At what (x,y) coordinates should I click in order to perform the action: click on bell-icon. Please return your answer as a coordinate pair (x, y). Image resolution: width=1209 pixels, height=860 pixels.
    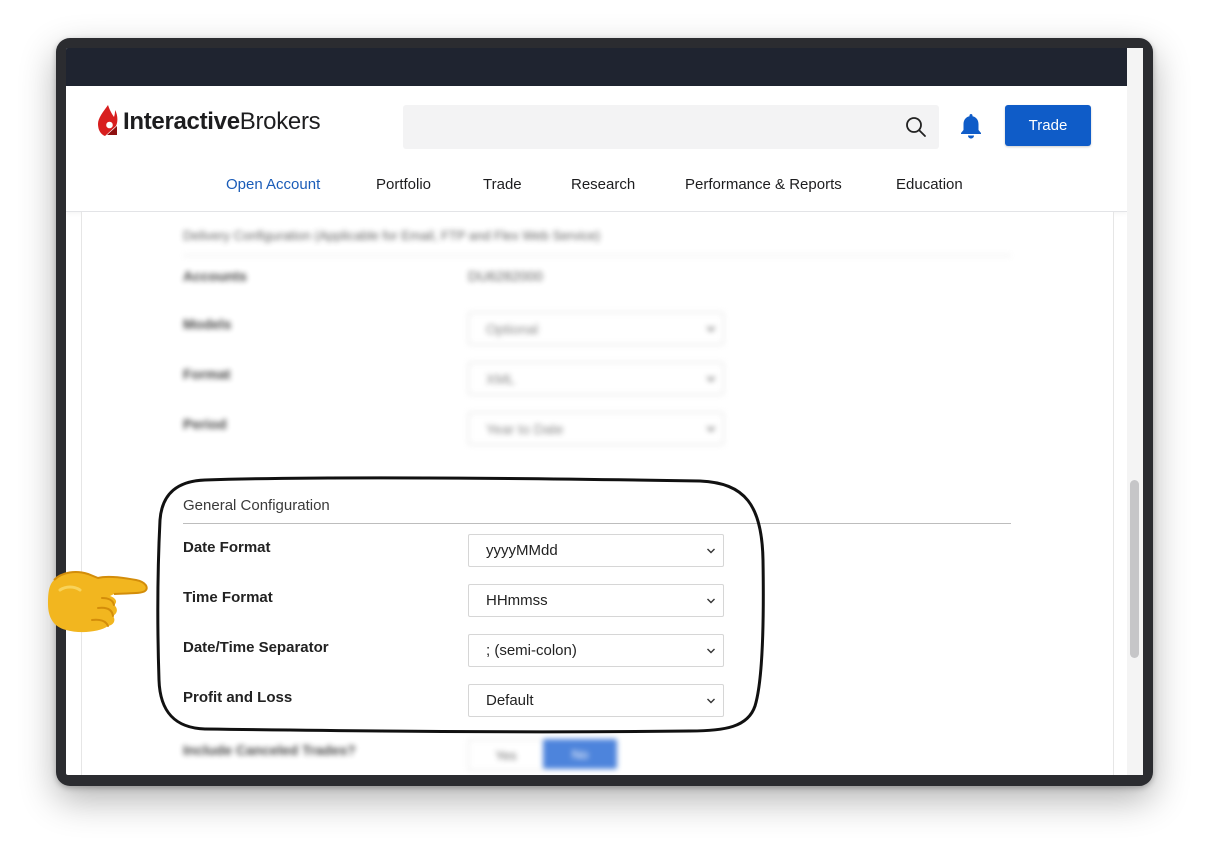
    Looking at the image, I should click on (971, 126).